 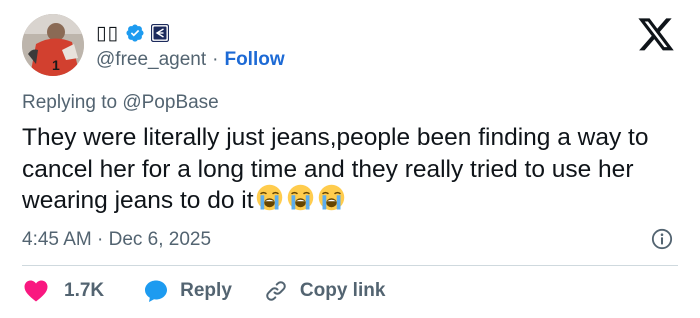 I want to click on author-name-row: ▯▯, so click(x=132, y=33).